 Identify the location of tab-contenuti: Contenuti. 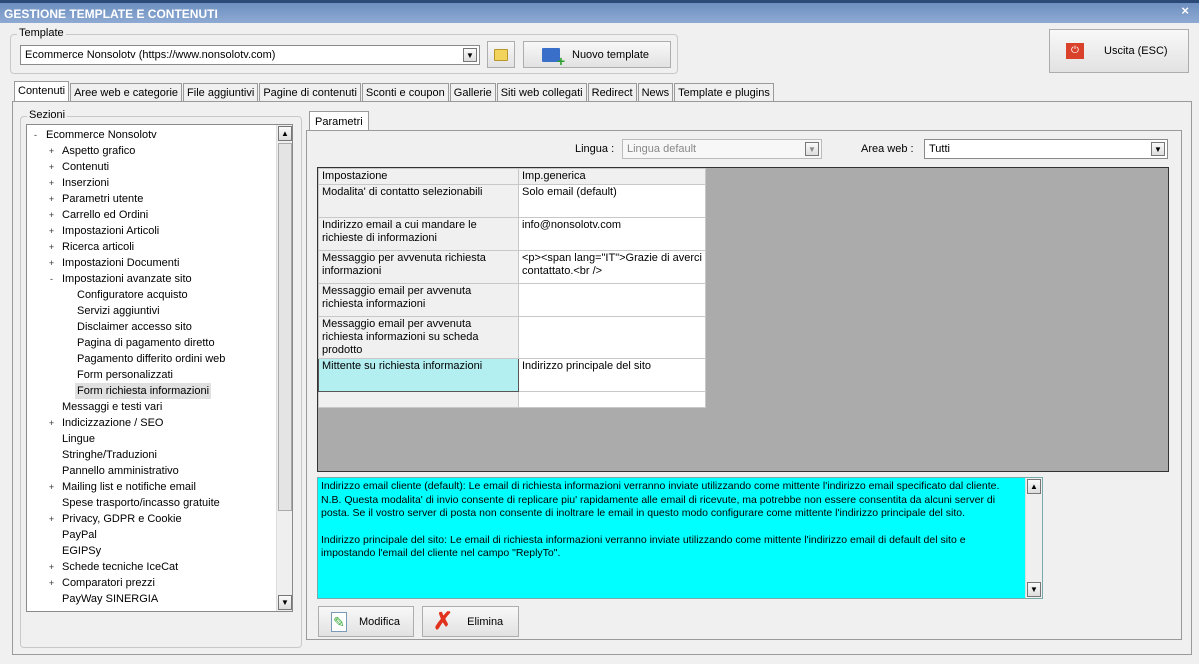
(42, 91).